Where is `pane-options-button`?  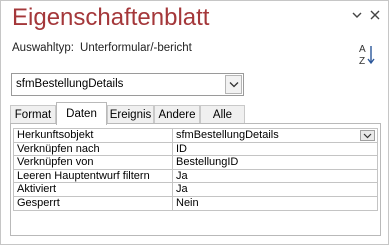
pane-options-button is located at coordinates (357, 15).